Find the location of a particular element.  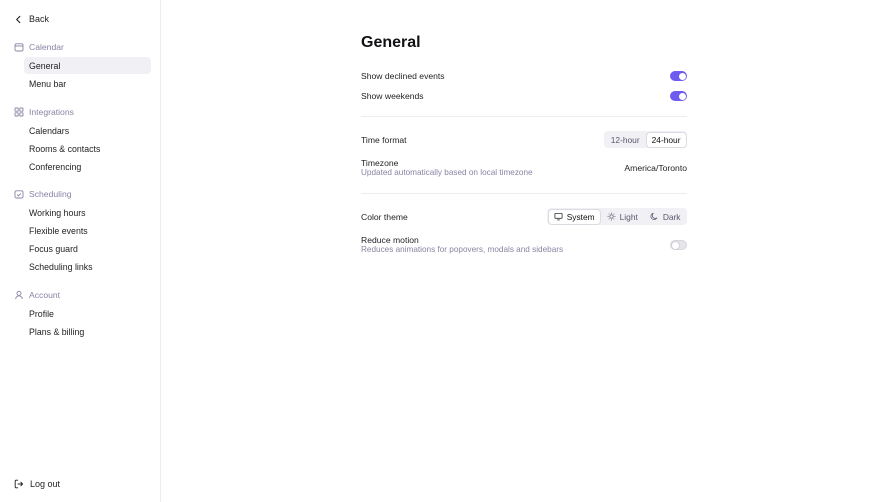

logout-button: Log out is located at coordinates (37, 484).